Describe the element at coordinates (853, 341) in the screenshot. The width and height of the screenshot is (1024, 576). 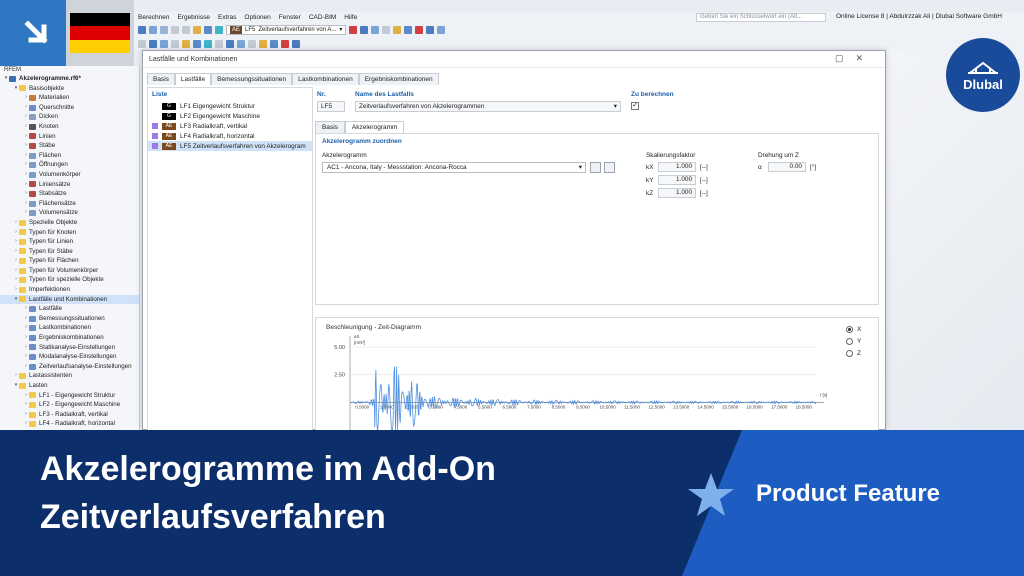
I see `axis-radio: Y` at that location.